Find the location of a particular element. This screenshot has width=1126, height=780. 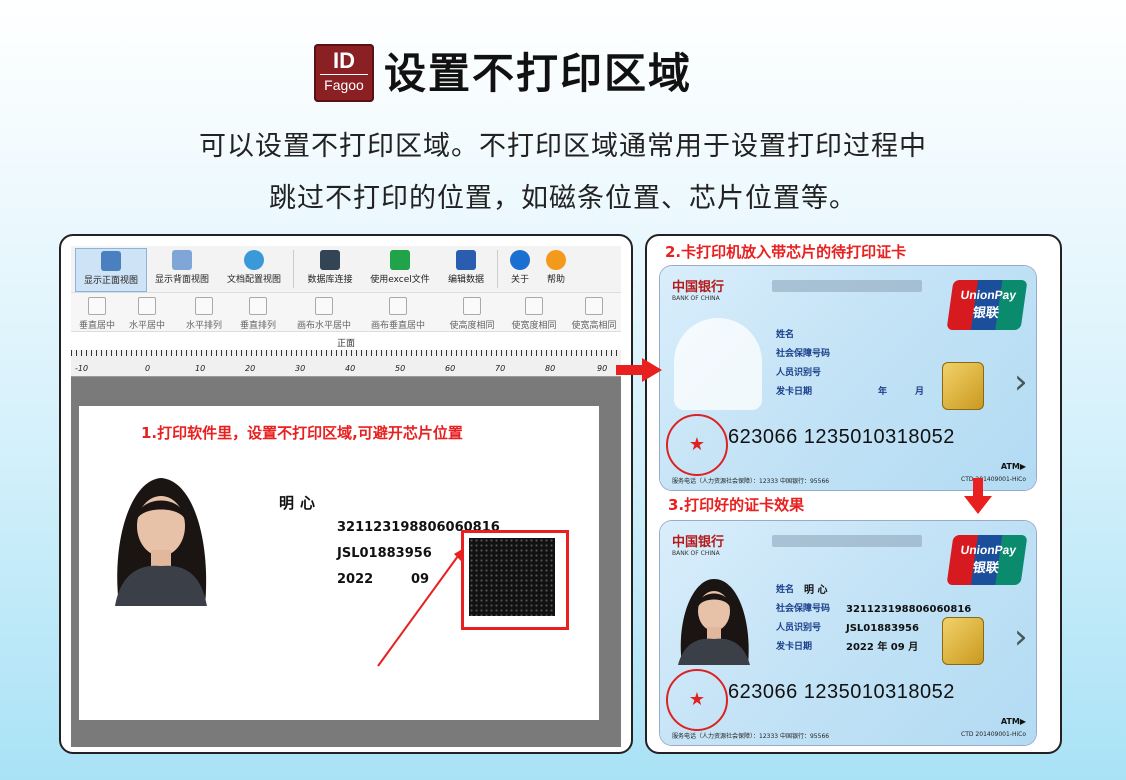

database-button: 数据库连接 is located at coordinates (330, 269).